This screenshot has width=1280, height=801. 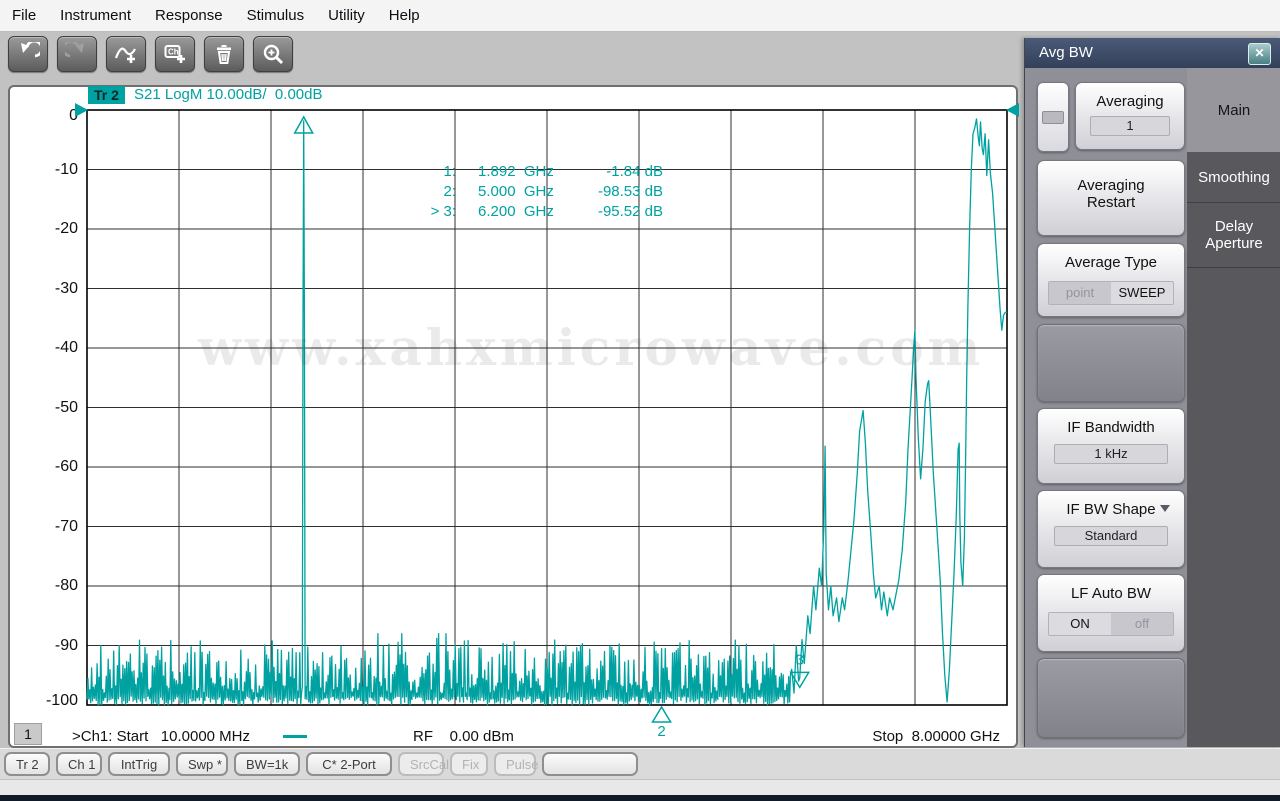 I want to click on averaging-toggle, so click(x=1053, y=117).